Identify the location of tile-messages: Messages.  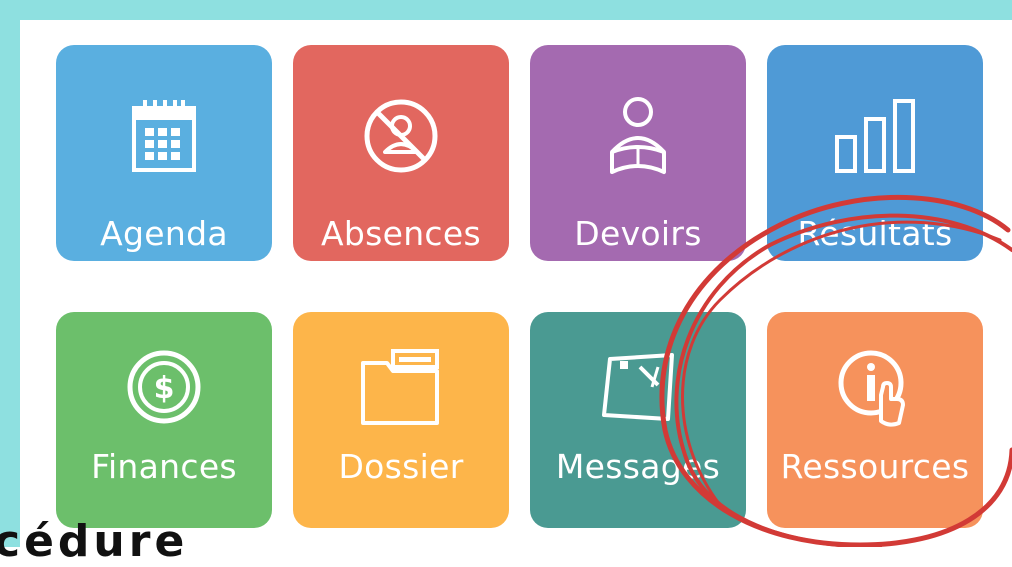
(638, 420).